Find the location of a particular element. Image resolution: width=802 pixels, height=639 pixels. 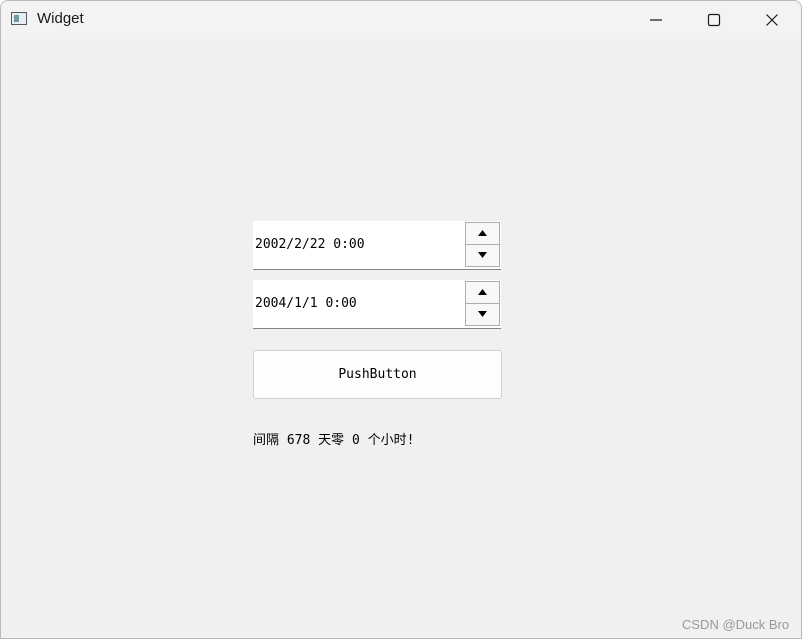

push-button: PushButton is located at coordinates (377, 374).